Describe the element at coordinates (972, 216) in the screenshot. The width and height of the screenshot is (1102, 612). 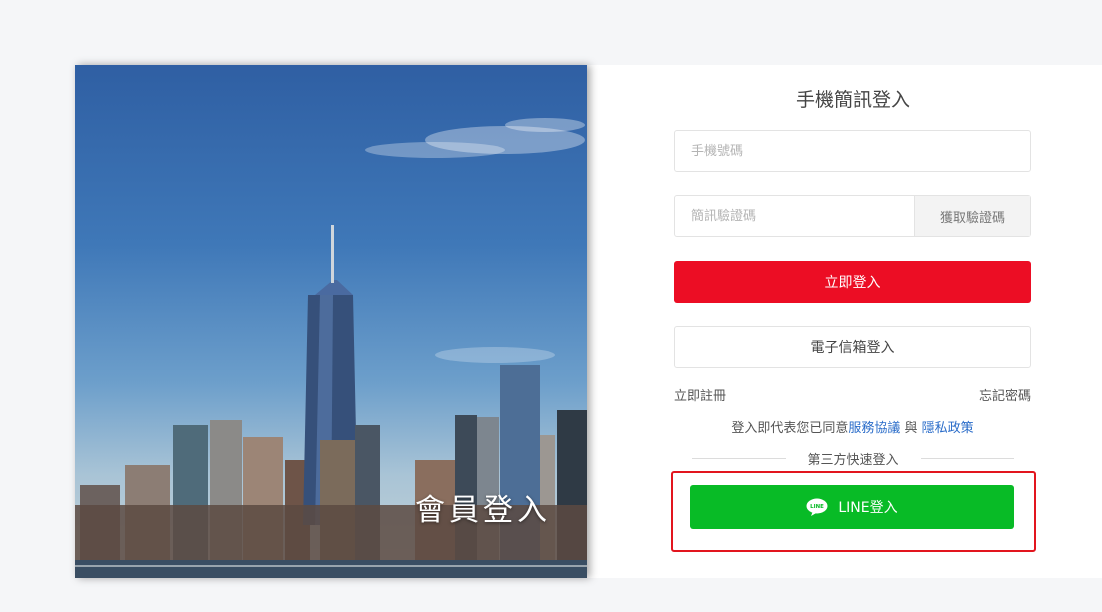
I see `get-code-button: 獲取驗證碼` at that location.